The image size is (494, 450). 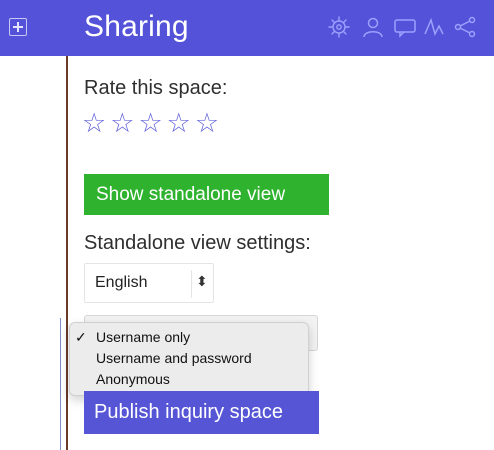 I want to click on header-bar: Sharing, so click(x=247, y=28).